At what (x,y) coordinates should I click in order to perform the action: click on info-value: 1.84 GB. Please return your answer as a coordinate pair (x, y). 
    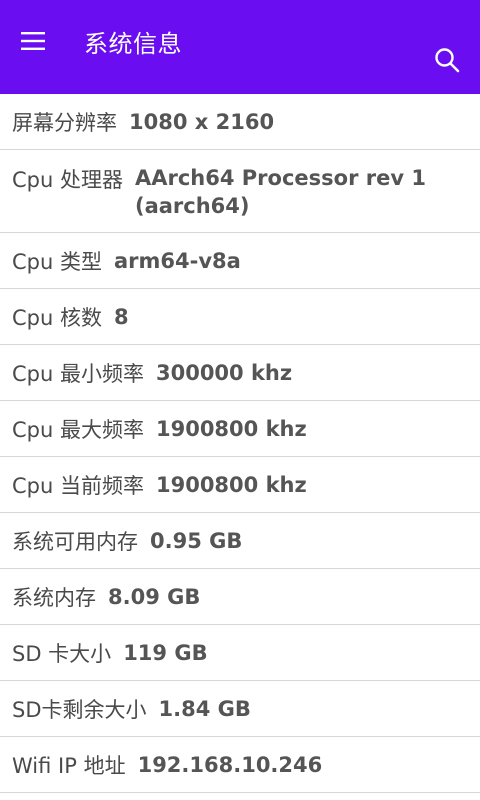
    Looking at the image, I should click on (204, 708).